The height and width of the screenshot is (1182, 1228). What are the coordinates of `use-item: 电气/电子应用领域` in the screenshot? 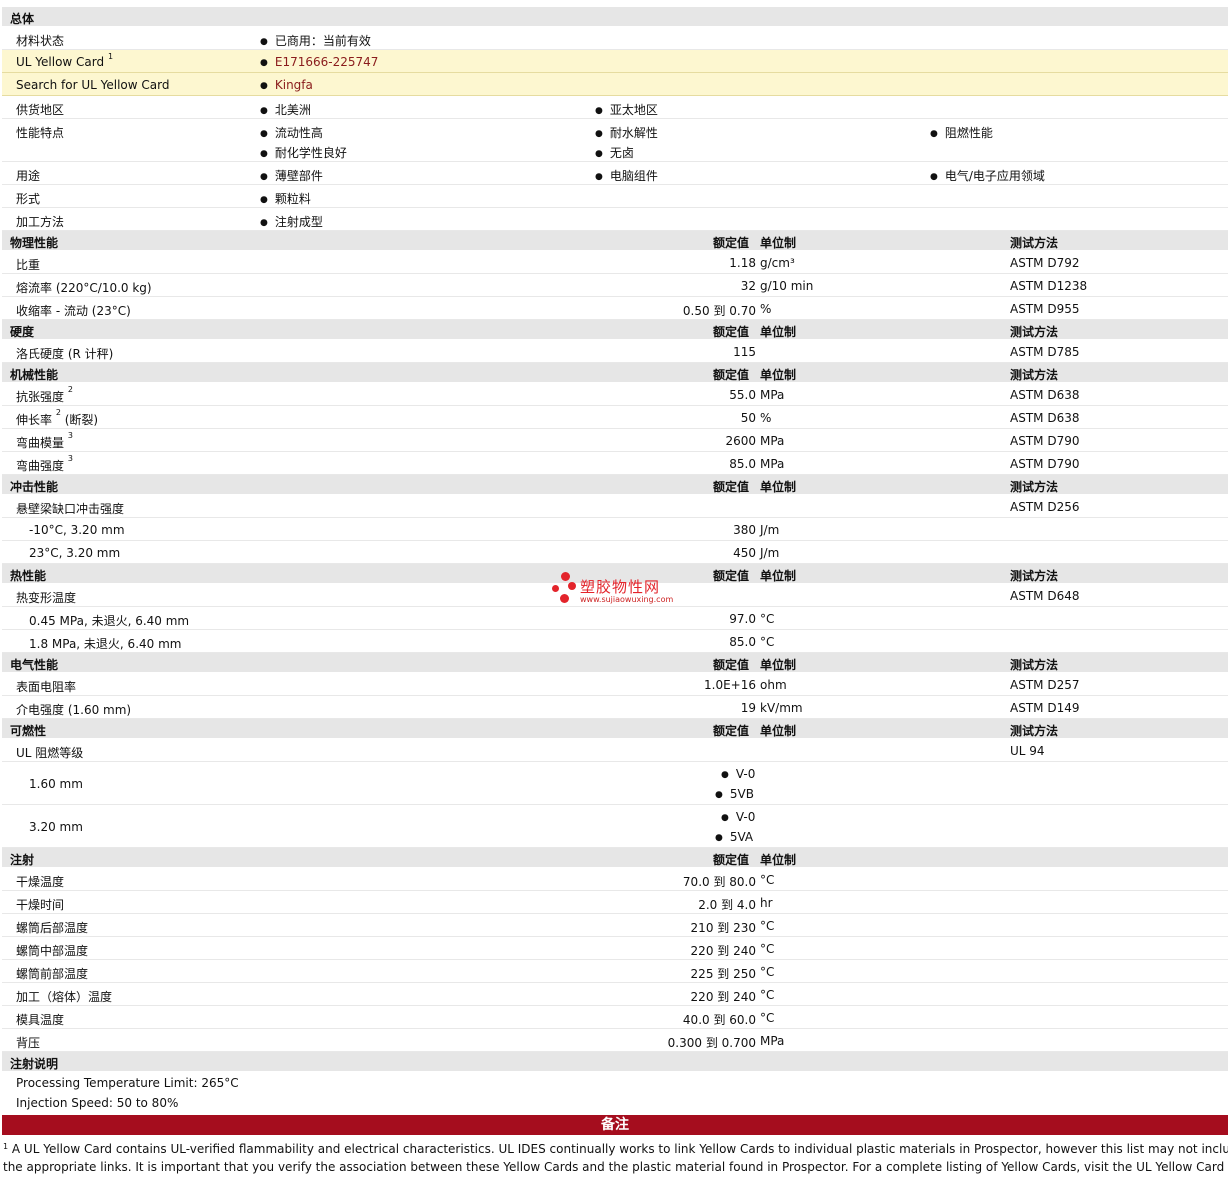 It's located at (987, 175).